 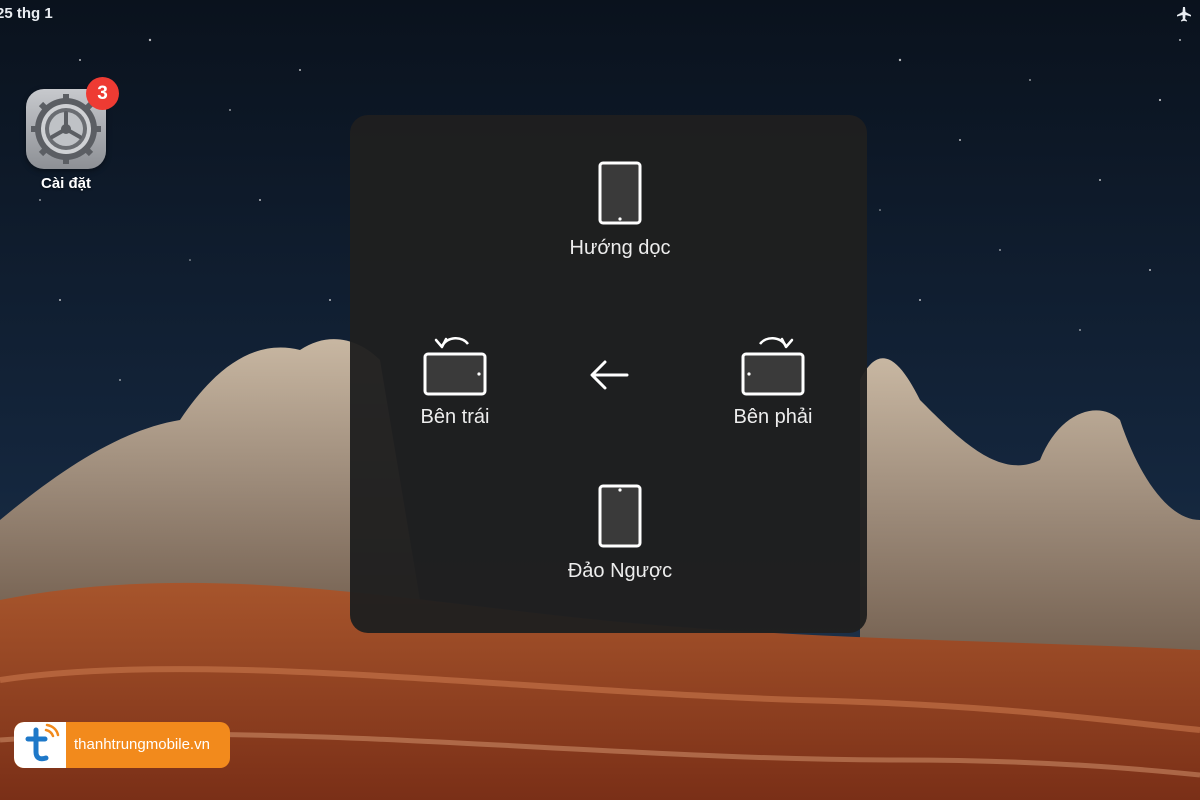 What do you see at coordinates (142, 744) in the screenshot?
I see `brand-url: thanhtrungmobile.vn` at bounding box center [142, 744].